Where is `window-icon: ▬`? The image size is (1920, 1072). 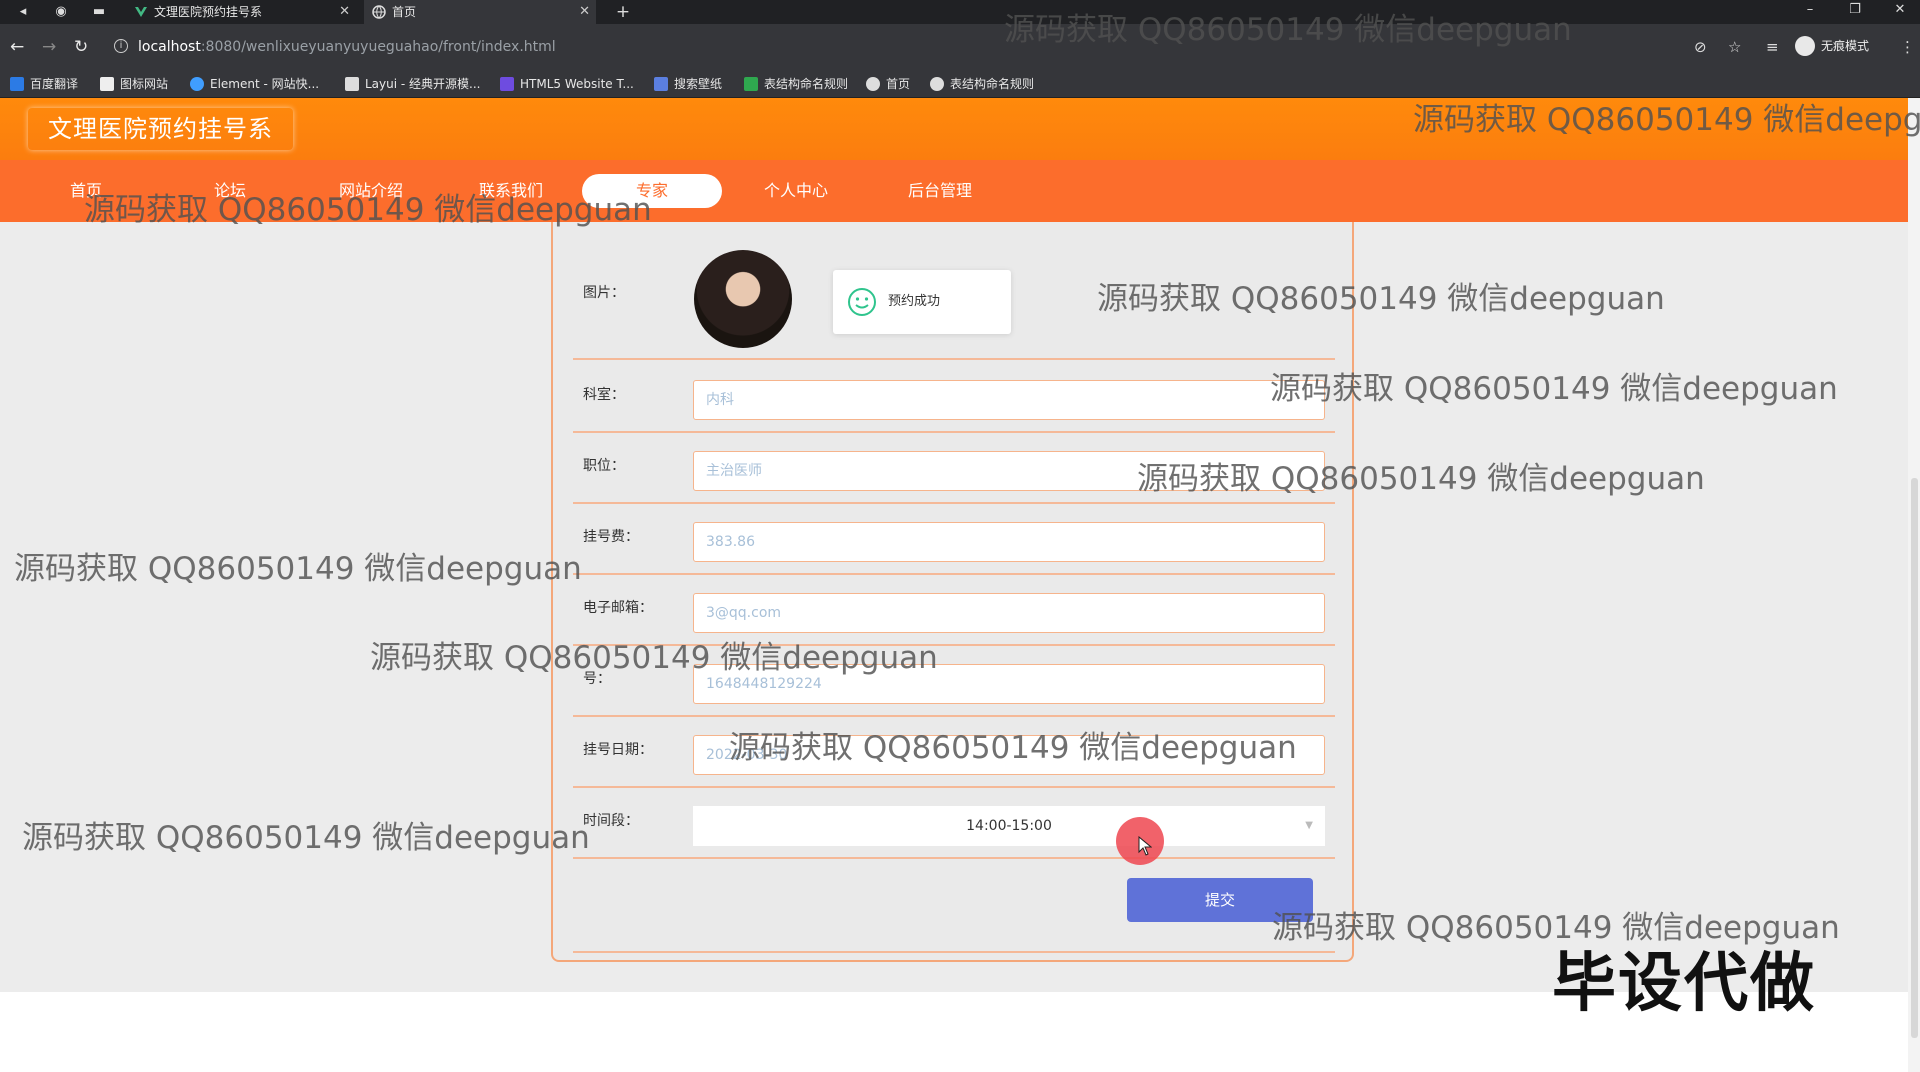
window-icon: ▬ is located at coordinates (99, 12).